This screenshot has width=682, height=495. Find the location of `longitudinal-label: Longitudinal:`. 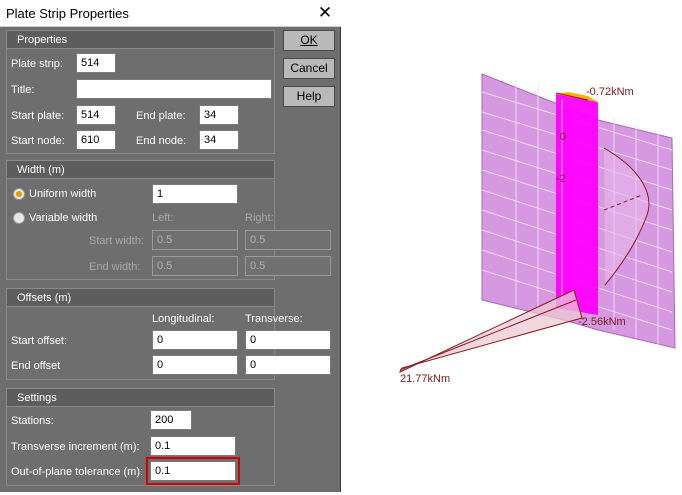

longitudinal-label: Longitudinal: is located at coordinates (183, 319).